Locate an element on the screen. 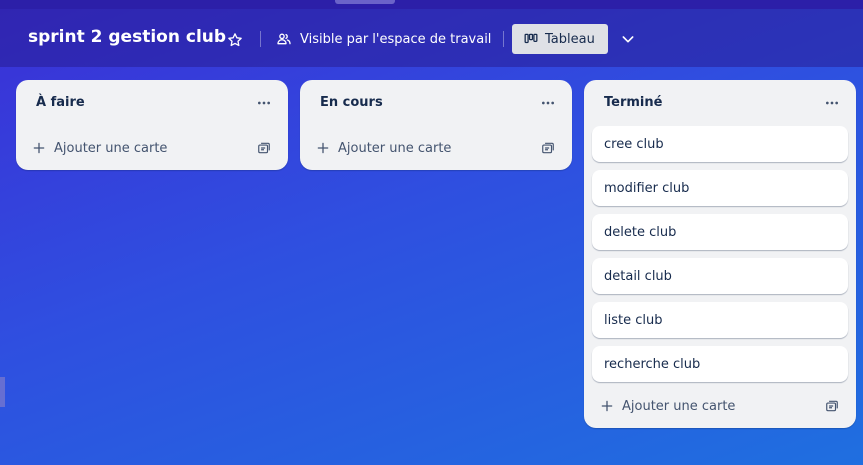 The width and height of the screenshot is (863, 465). chevron-down-icon is located at coordinates (628, 39).